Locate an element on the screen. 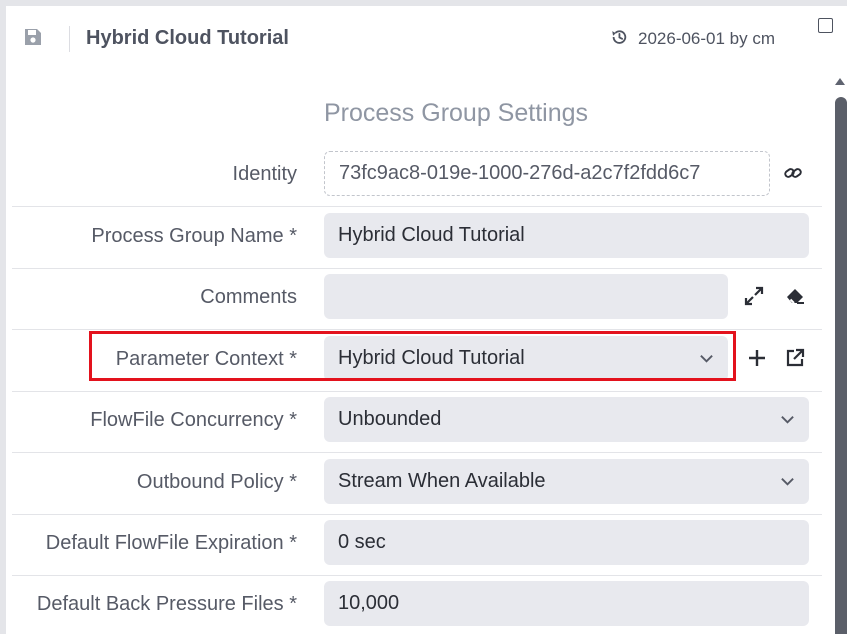 The height and width of the screenshot is (634, 847). scrollbar-thumb is located at coordinates (841, 365).